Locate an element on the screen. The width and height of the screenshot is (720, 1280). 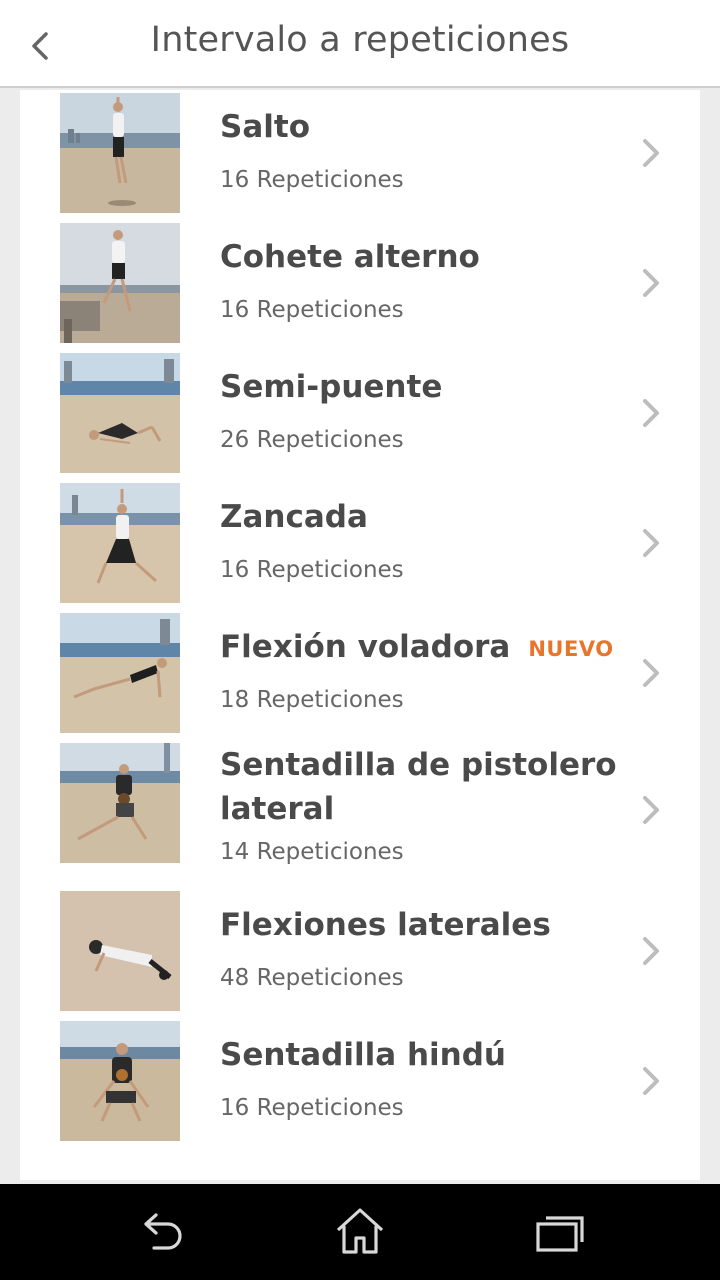
exercise-reps: 14 Repeticiones is located at coordinates (312, 852).